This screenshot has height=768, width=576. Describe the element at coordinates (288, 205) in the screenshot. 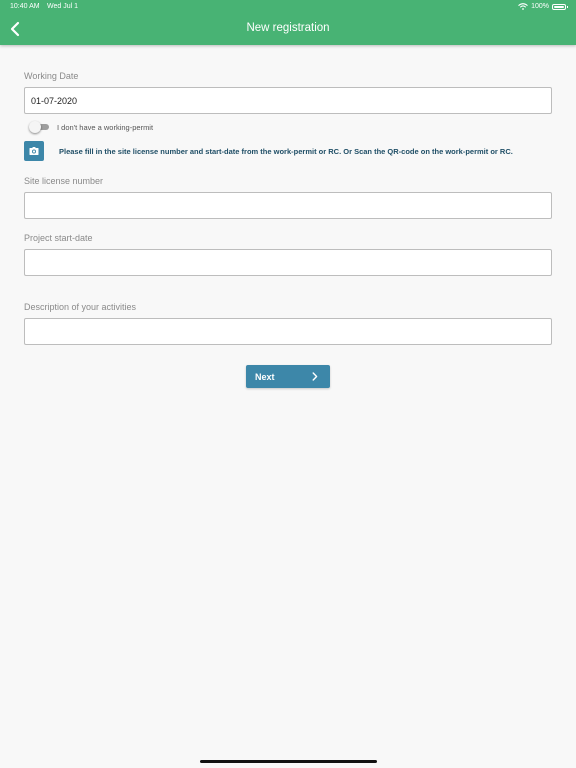

I see `site-license-input` at that location.